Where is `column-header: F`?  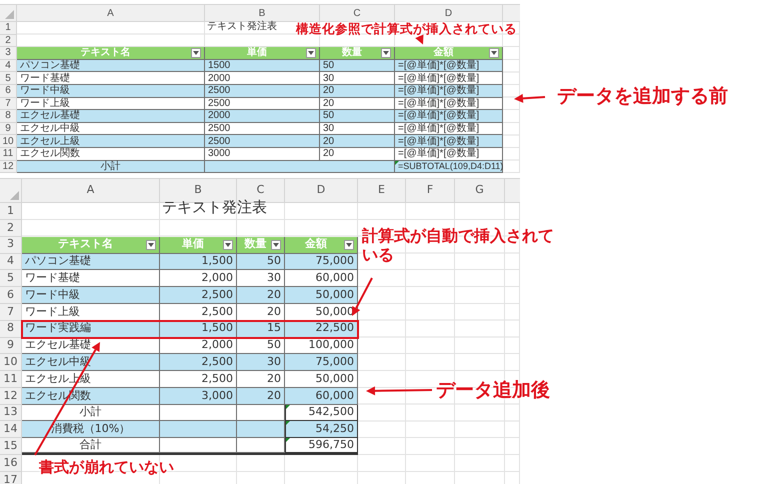 column-header: F is located at coordinates (430, 191).